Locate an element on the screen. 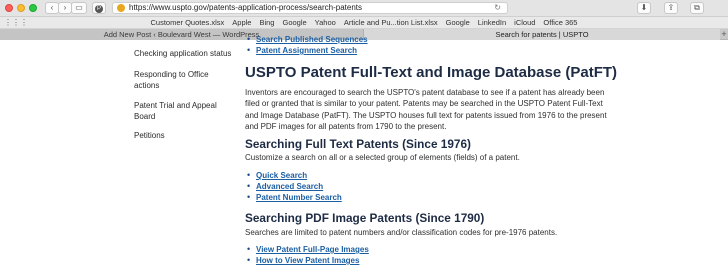 The width and height of the screenshot is (728, 274). list-item: Quick Search is located at coordinates (293, 175).